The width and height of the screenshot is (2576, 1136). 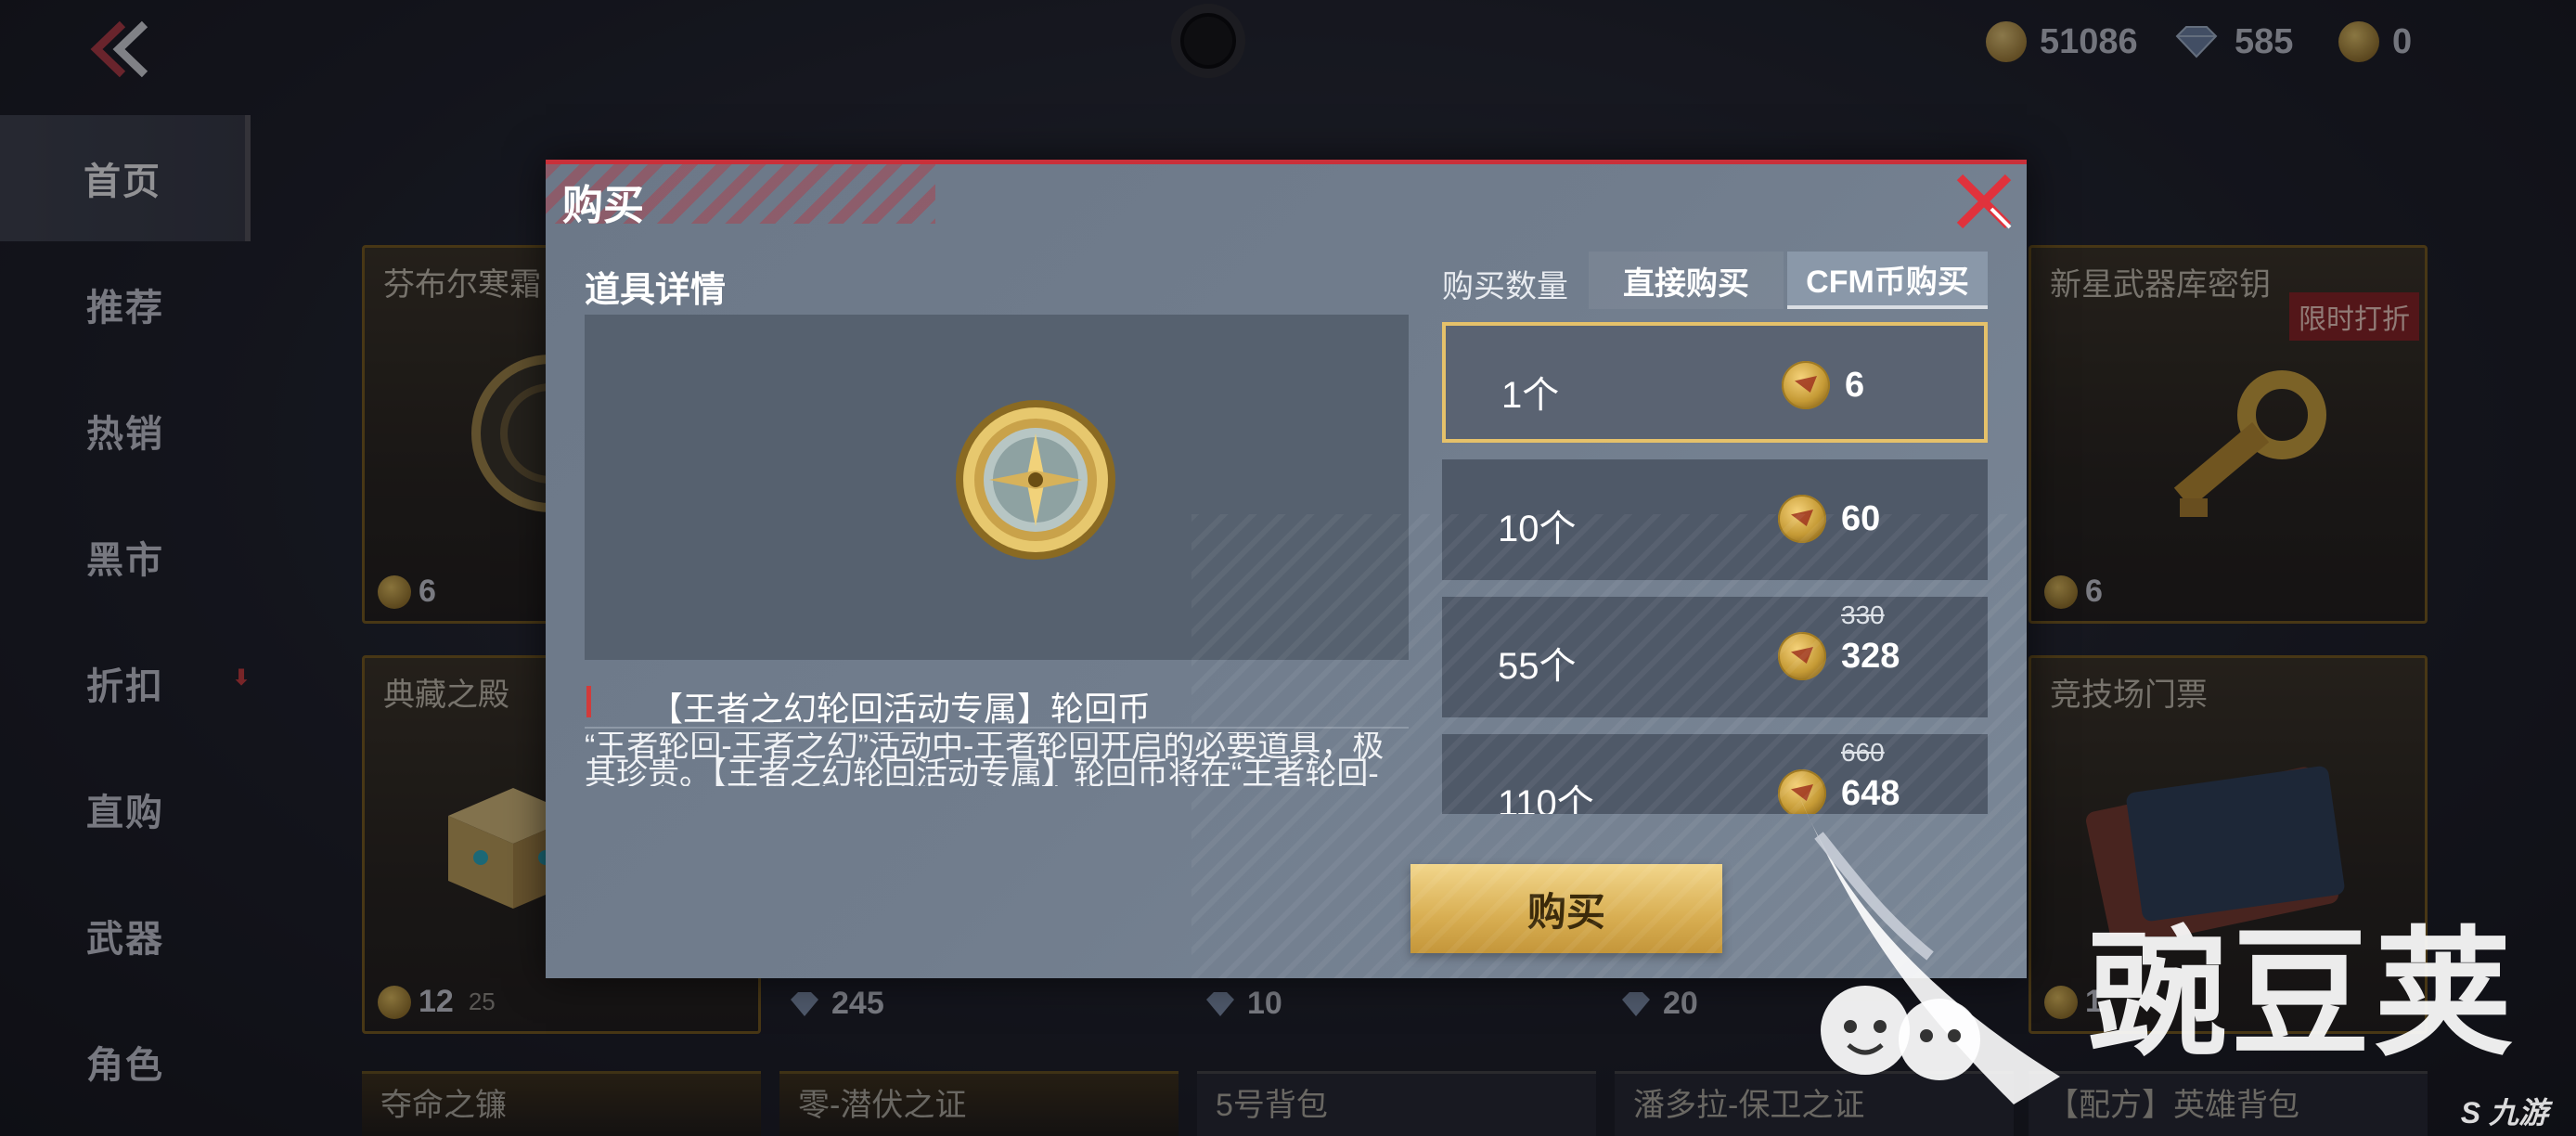 I want to click on item-name: 【王者之幻轮回活动专属】轮回币, so click(x=901, y=709).